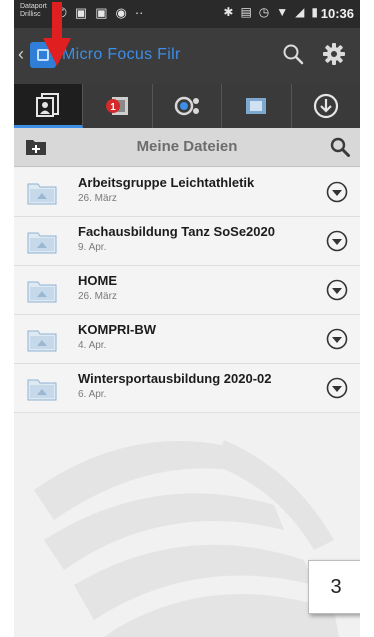  I want to click on clock: 10:36, so click(337, 13).